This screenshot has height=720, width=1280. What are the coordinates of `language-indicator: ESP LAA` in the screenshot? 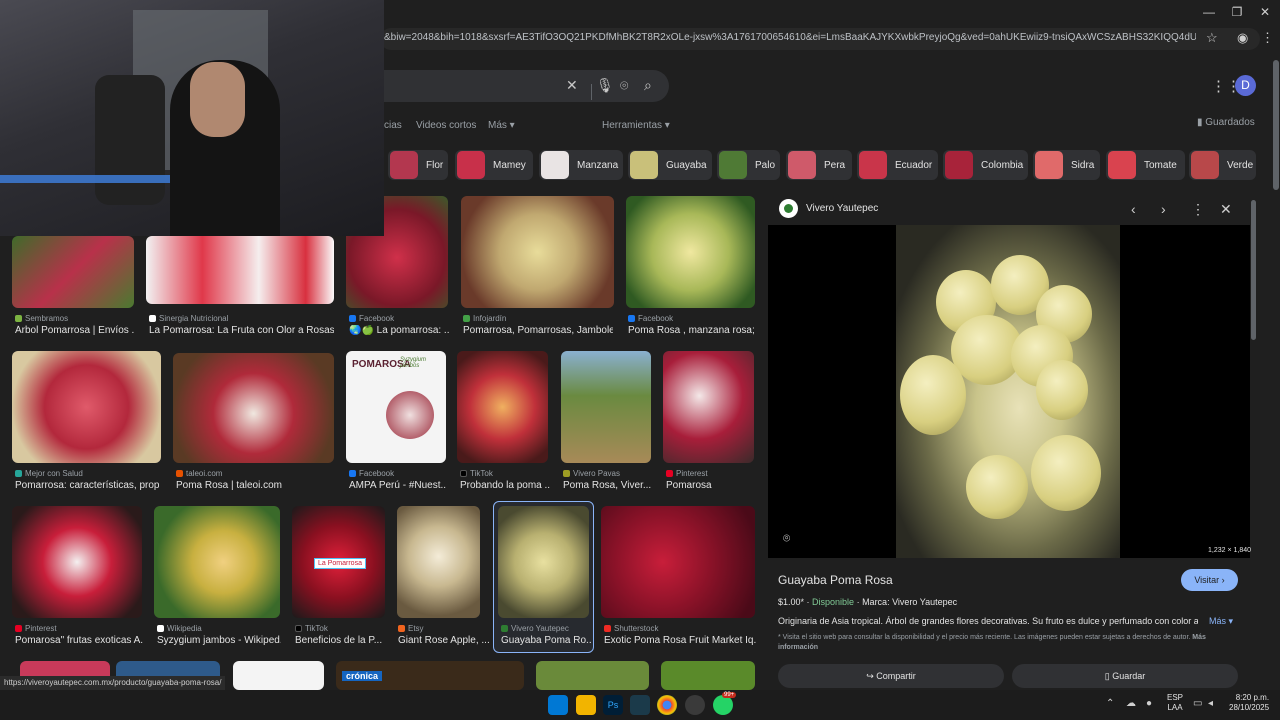 It's located at (1175, 703).